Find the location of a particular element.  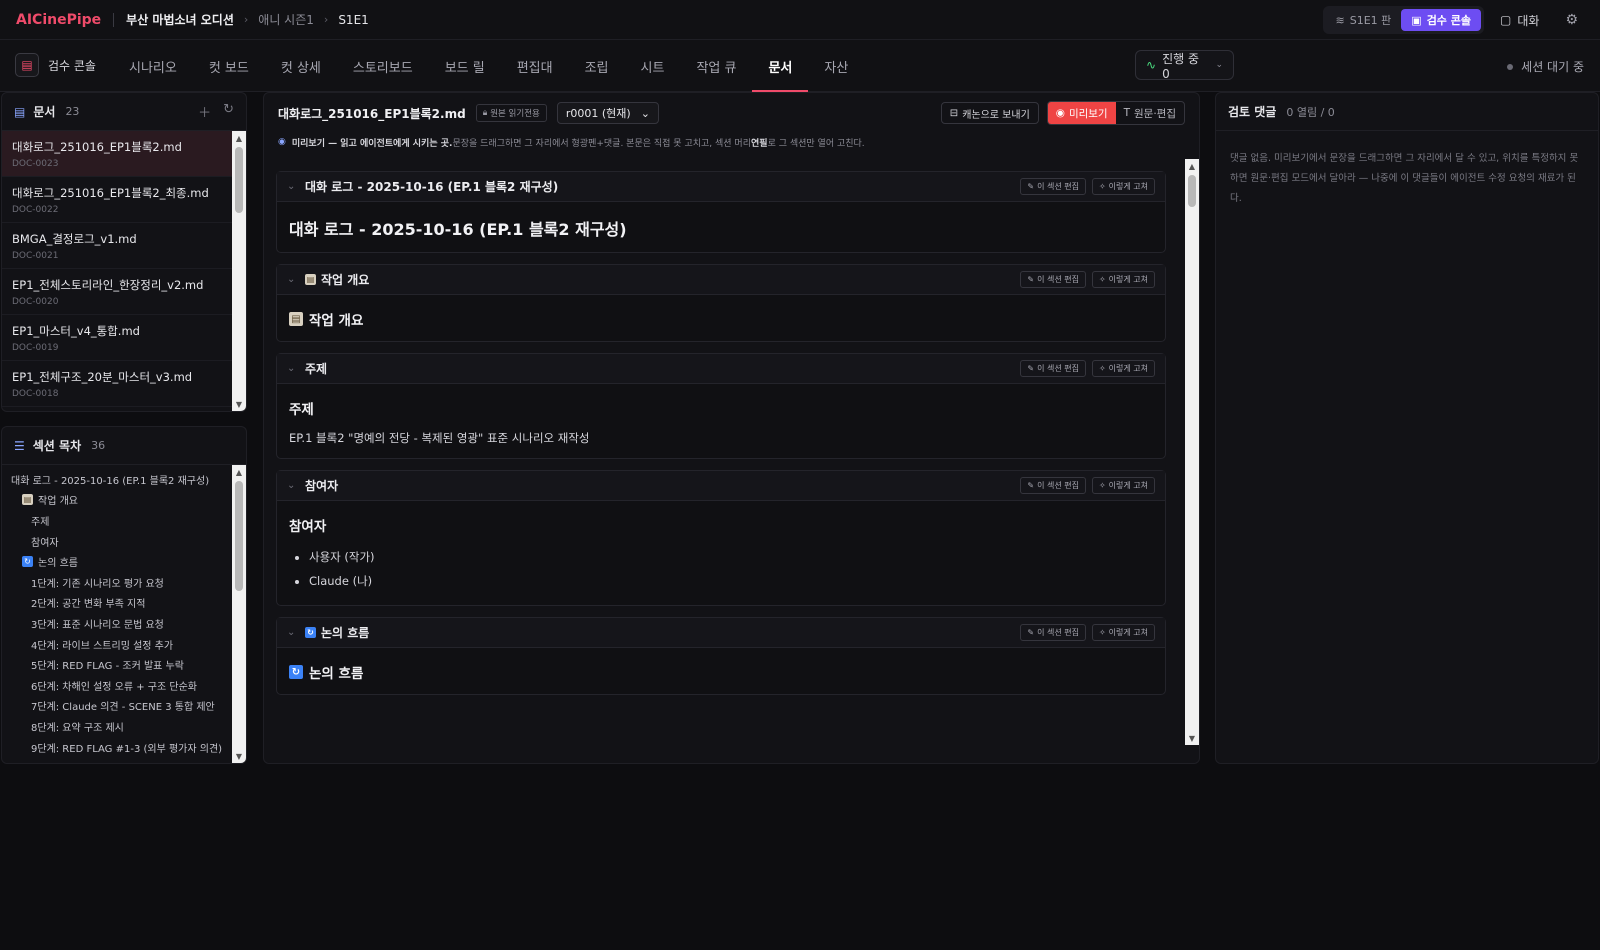

toc-item: ▤ 작업 개요 is located at coordinates (117, 500).